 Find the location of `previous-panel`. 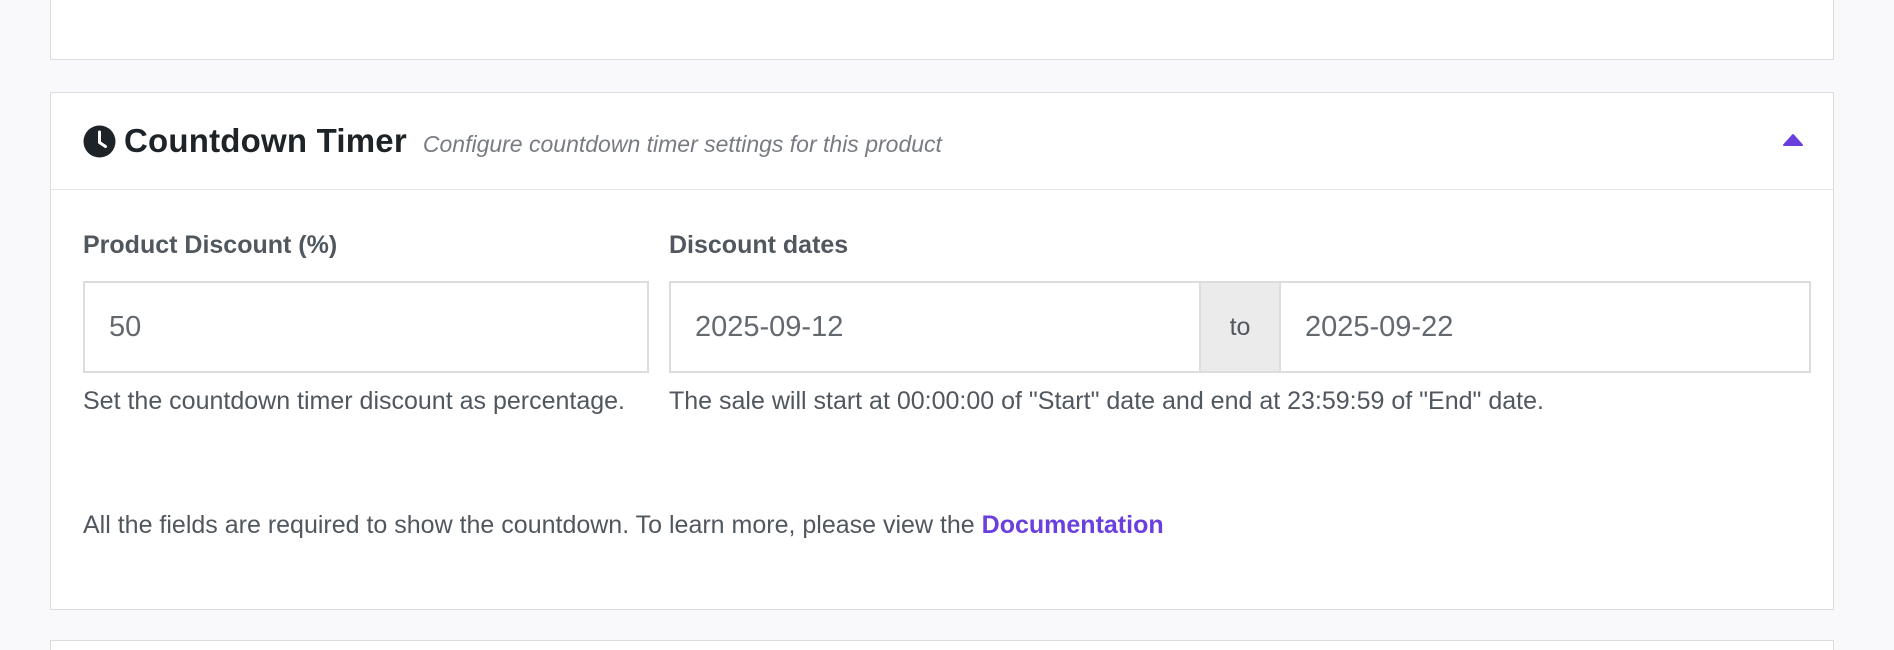

previous-panel is located at coordinates (942, 30).